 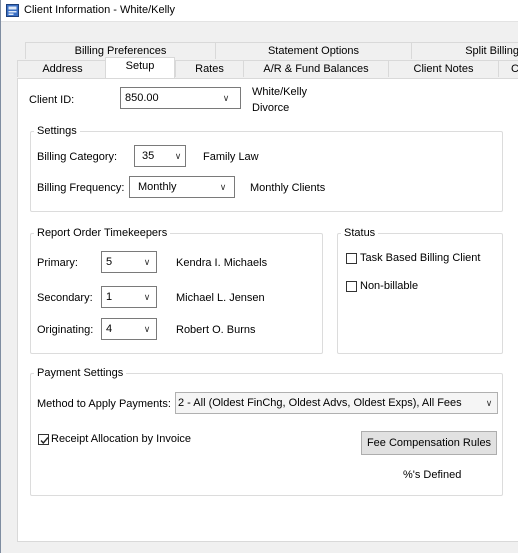 I want to click on task-based-billing-label: Task Based Billing Client, so click(x=420, y=258).